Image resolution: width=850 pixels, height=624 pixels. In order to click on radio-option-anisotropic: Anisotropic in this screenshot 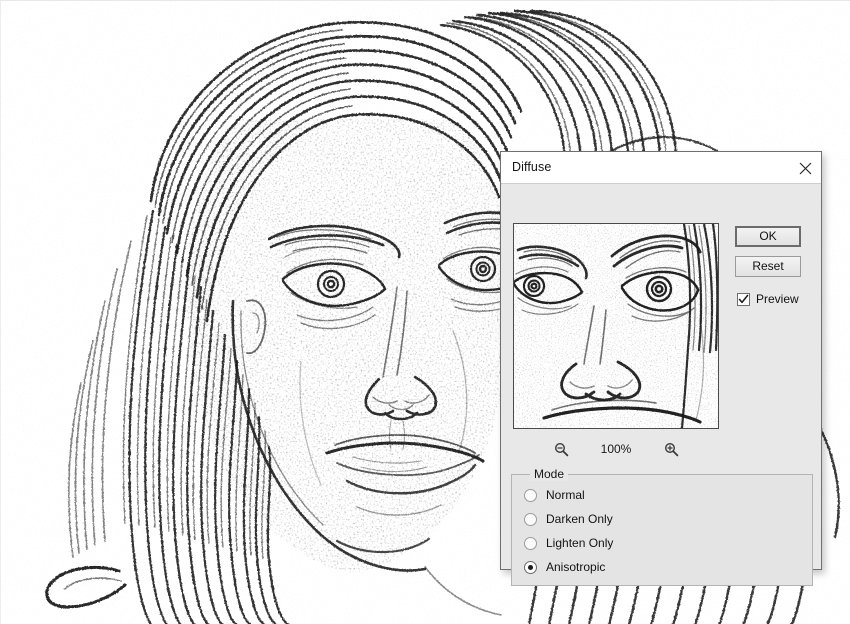, I will do `click(564, 567)`.